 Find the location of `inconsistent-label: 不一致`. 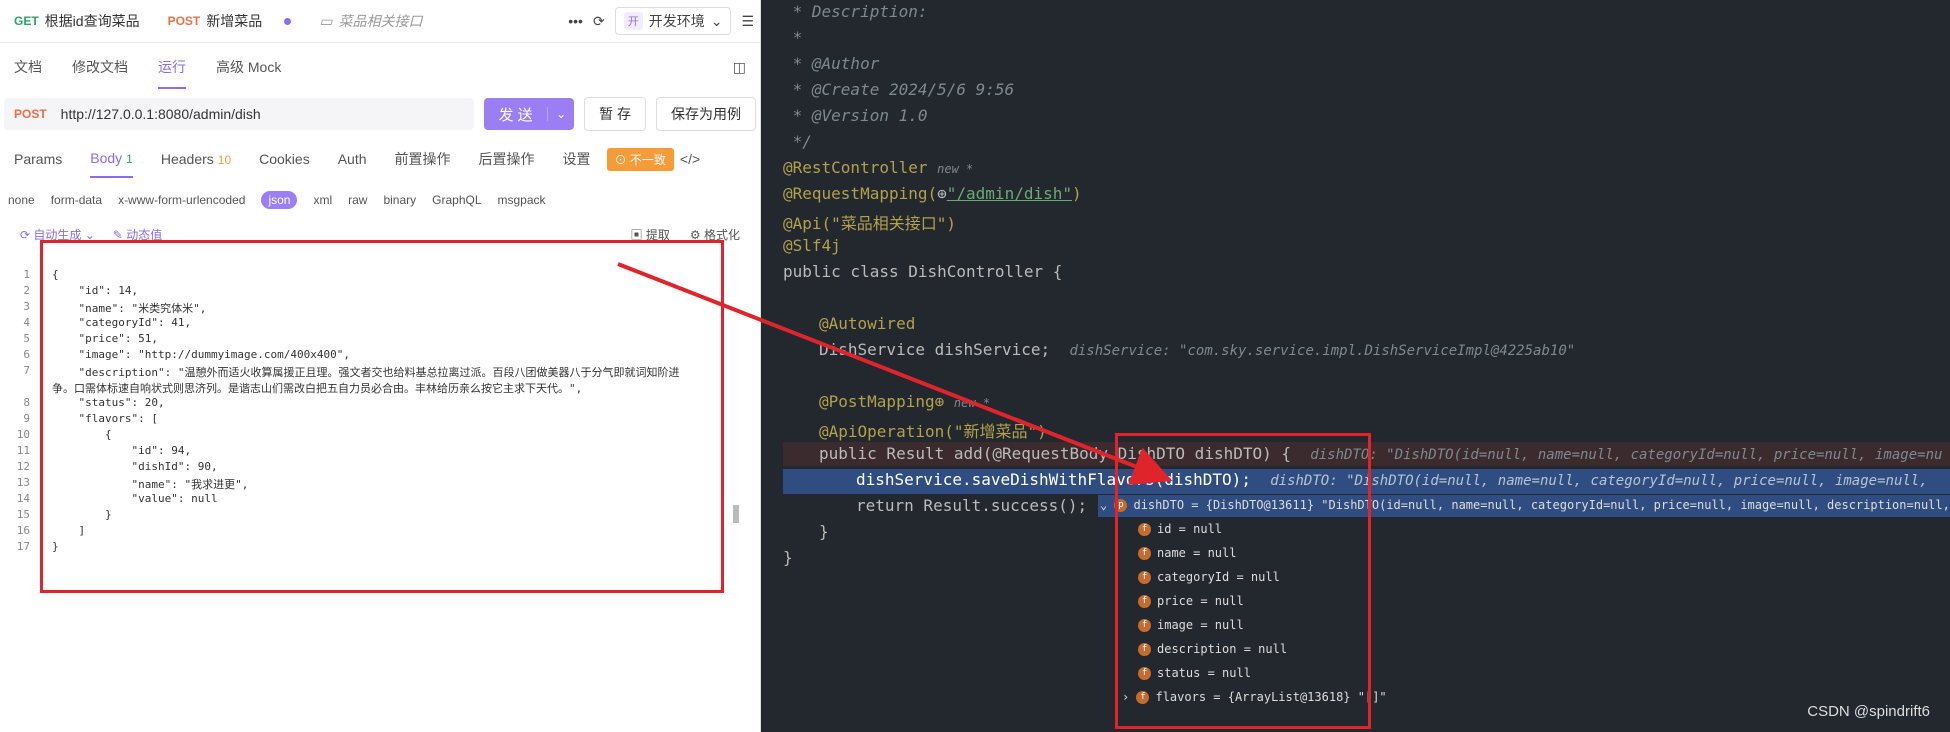

inconsistent-label: 不一致 is located at coordinates (647, 159).